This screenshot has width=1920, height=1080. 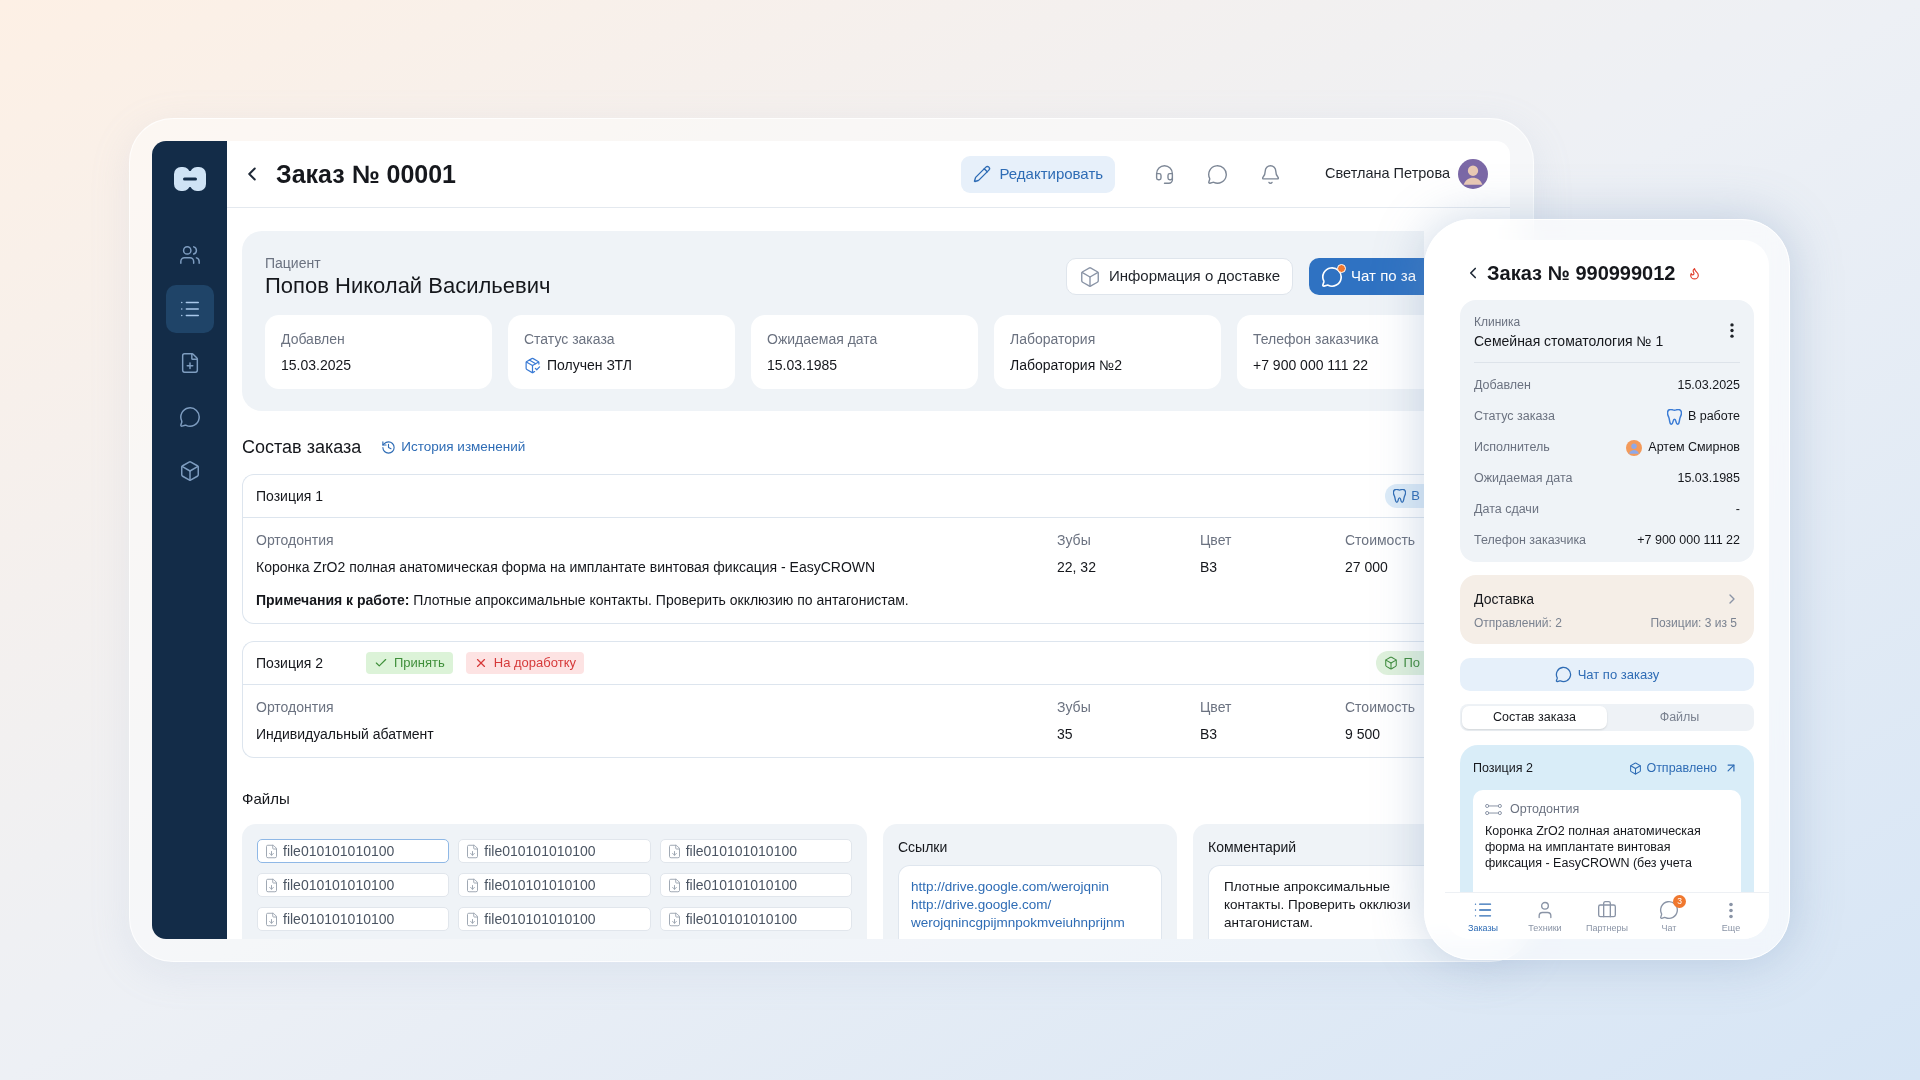 I want to click on comment-text: Плотные апроксимальные контакты. Проверить окклюзи антагонистам., so click(x=1318, y=905).